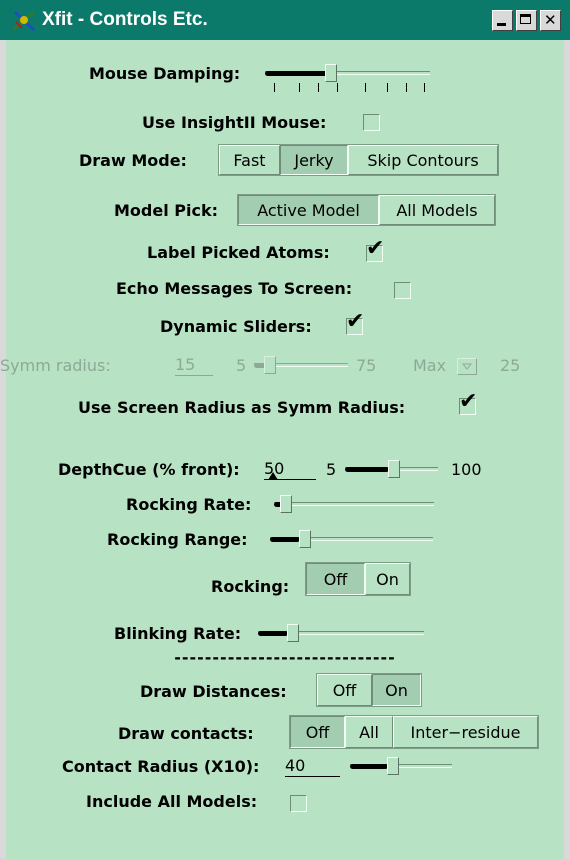 Image resolution: width=570 pixels, height=859 pixels. Describe the element at coordinates (178, 633) in the screenshot. I see `blinking-rate-label: Blinking Rate:` at that location.